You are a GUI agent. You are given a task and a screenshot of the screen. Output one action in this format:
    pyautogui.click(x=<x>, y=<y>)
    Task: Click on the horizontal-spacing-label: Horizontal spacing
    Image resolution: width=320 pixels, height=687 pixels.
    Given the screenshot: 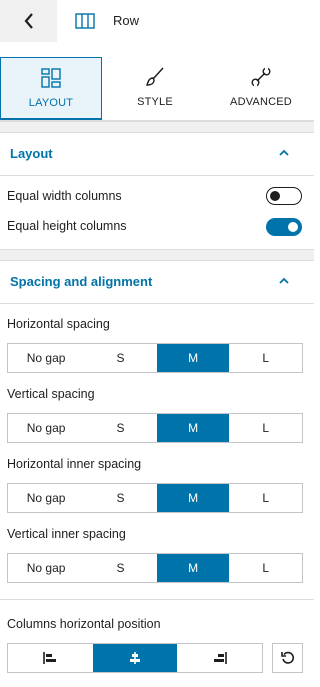 What is the action you would take?
    pyautogui.click(x=58, y=324)
    